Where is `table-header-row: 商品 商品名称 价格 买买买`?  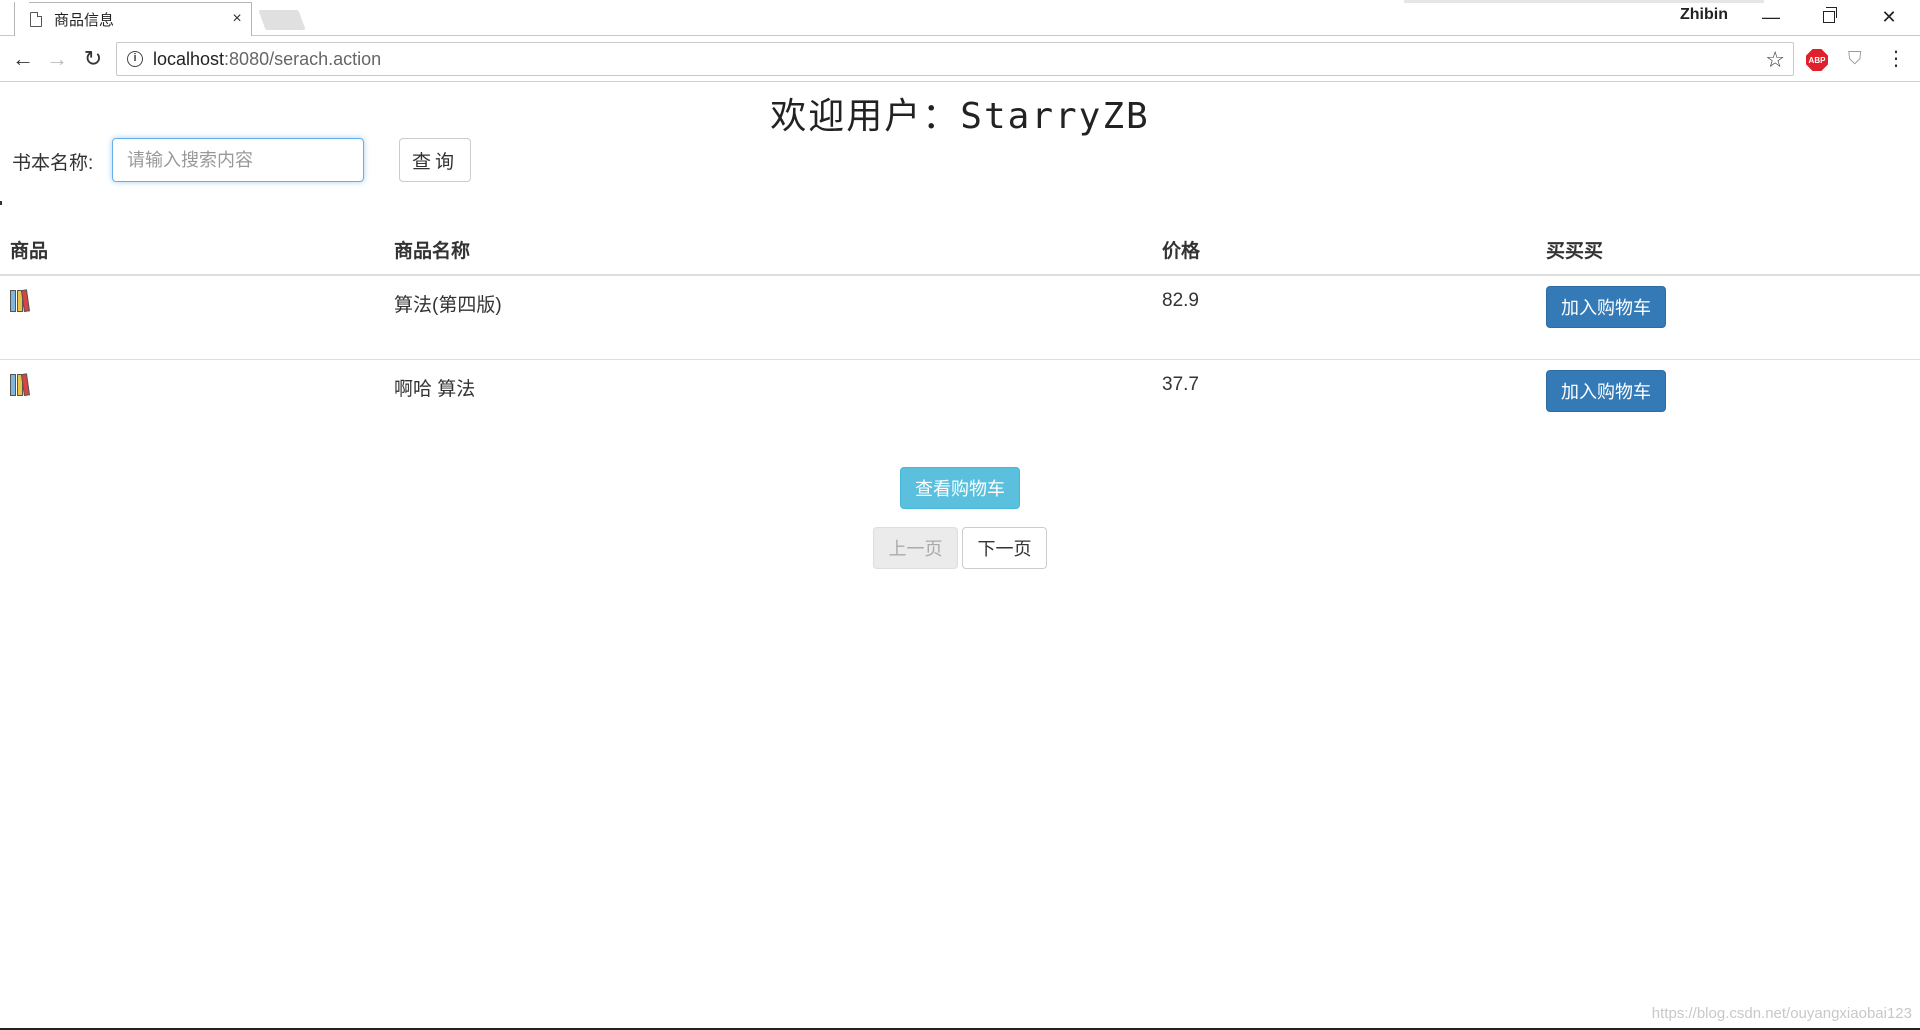
table-header-row: 商品 商品名称 价格 买买买 is located at coordinates (960, 250).